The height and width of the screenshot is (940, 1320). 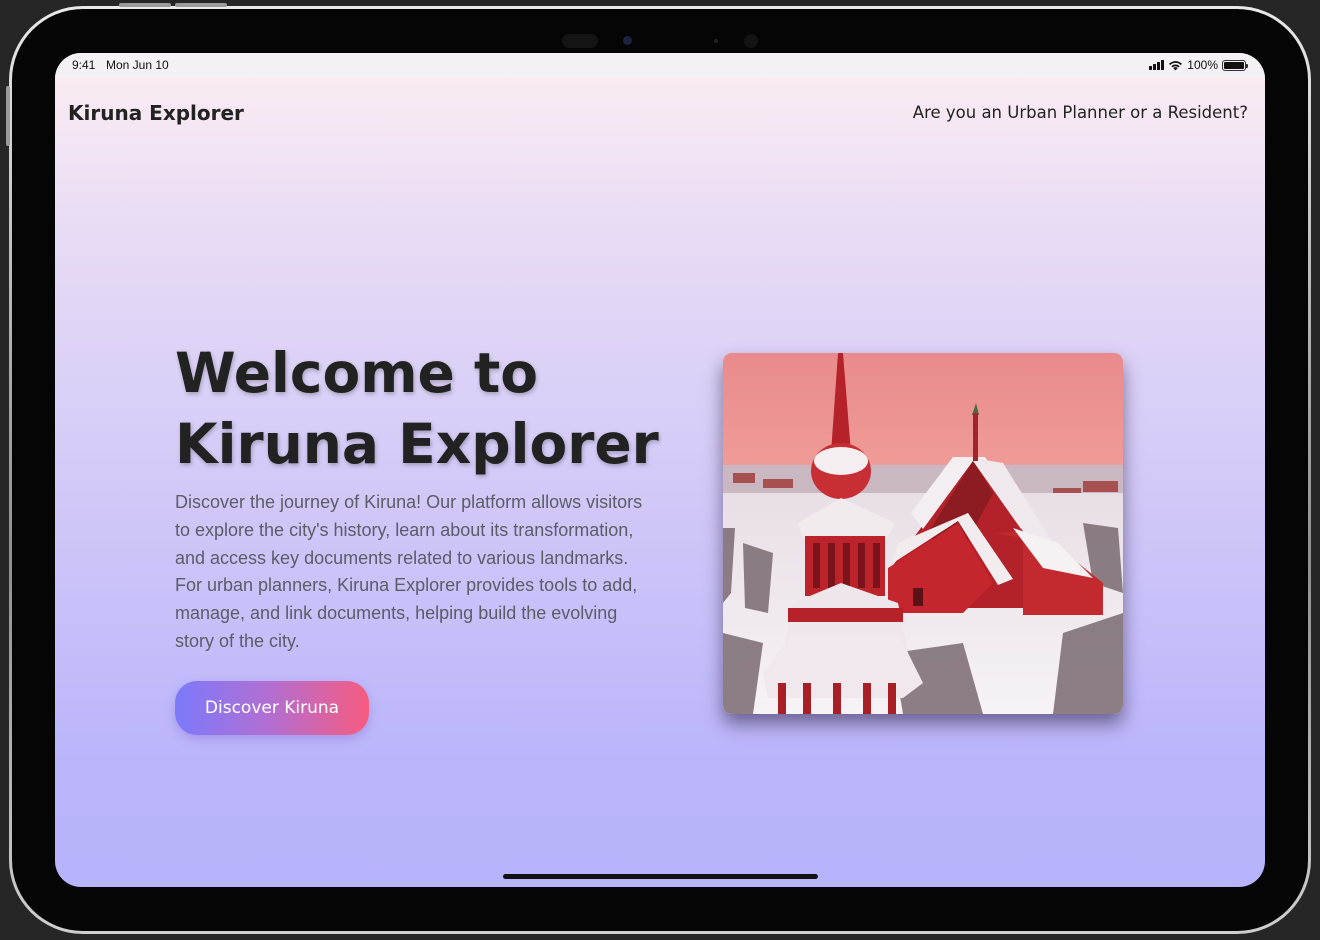 I want to click on home-indicator, so click(x=660, y=876).